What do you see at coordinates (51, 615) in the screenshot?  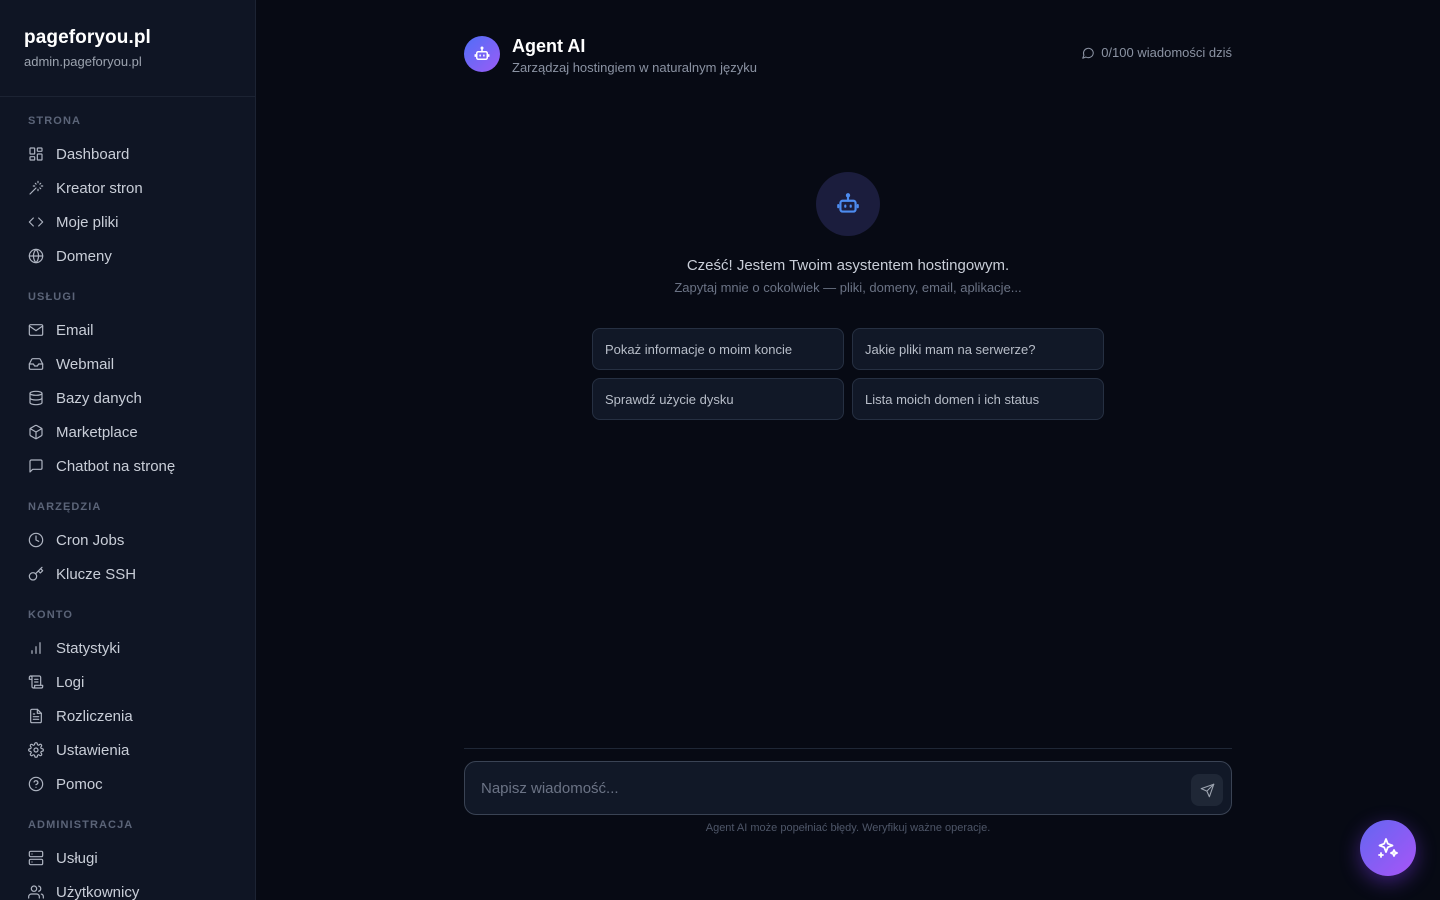 I see `sidebar-section-label: KONTO` at bounding box center [51, 615].